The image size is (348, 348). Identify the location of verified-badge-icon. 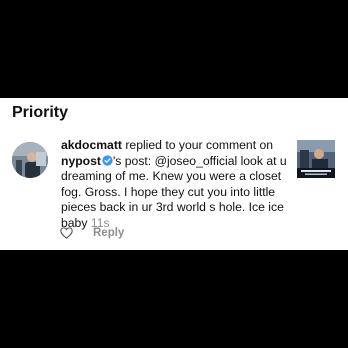
(107, 160).